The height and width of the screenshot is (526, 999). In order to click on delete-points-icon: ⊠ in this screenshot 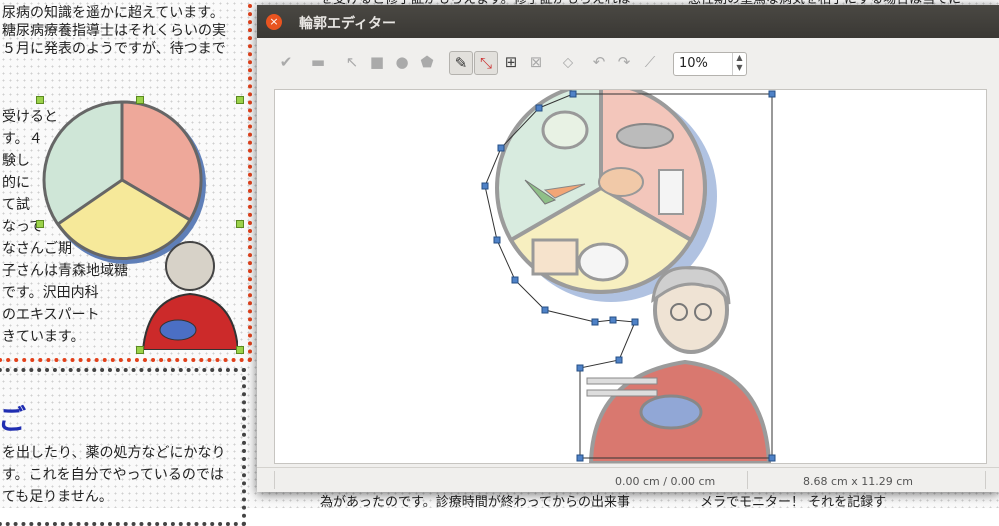, I will do `click(536, 62)`.